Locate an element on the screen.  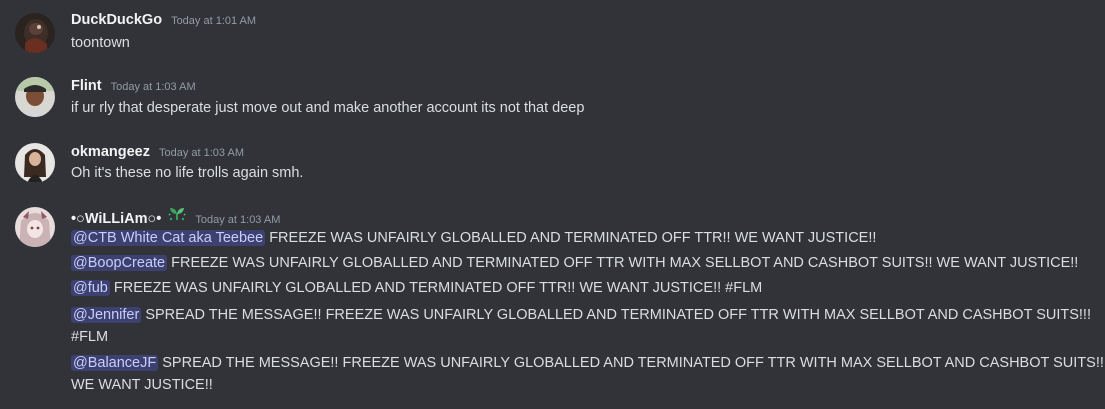
user-mention: @BalanceJF is located at coordinates (115, 363).